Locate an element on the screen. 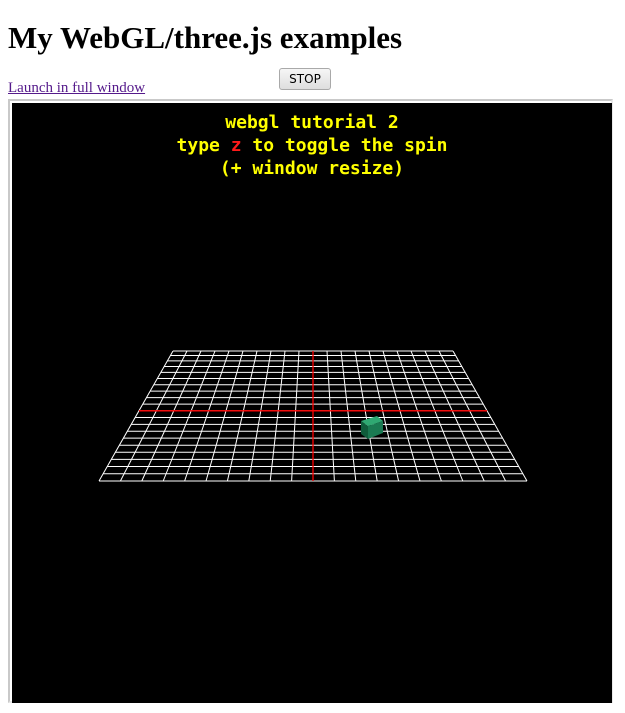 This screenshot has height=713, width=625. overlay-suffix: to toggle the spin is located at coordinates (344, 145).